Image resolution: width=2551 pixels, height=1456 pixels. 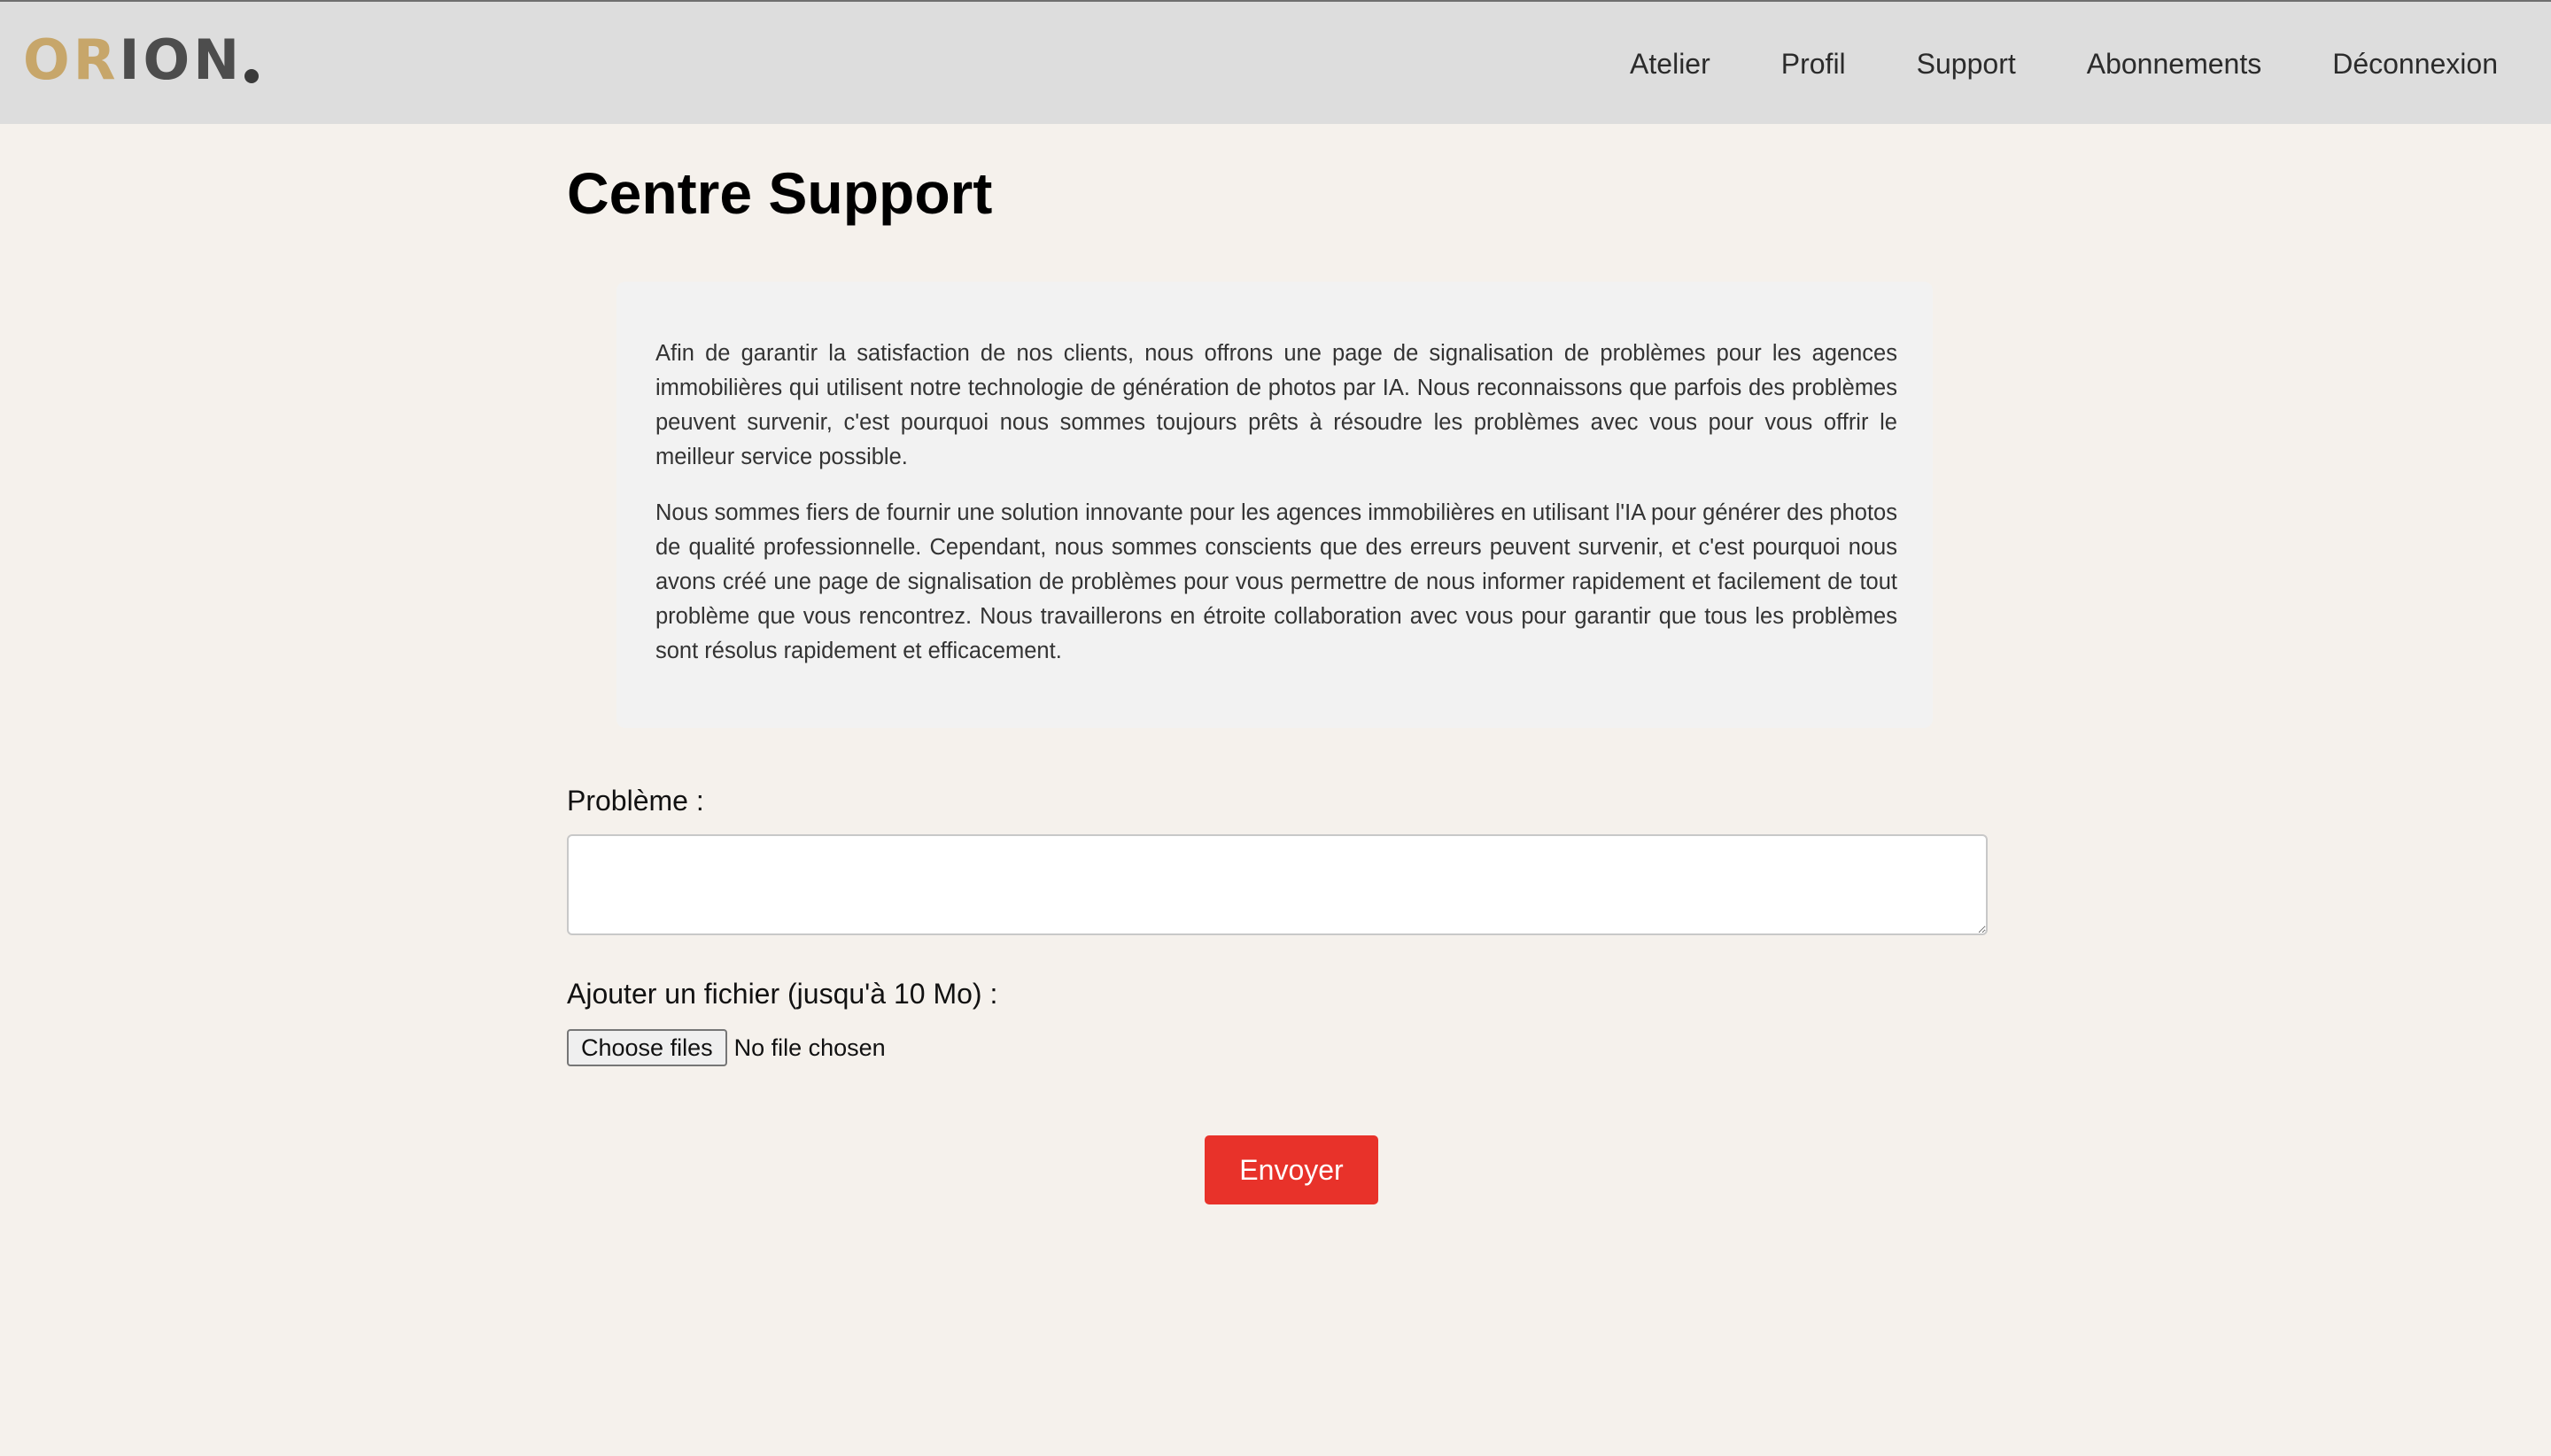 I want to click on logo-dot-icon, so click(x=252, y=76).